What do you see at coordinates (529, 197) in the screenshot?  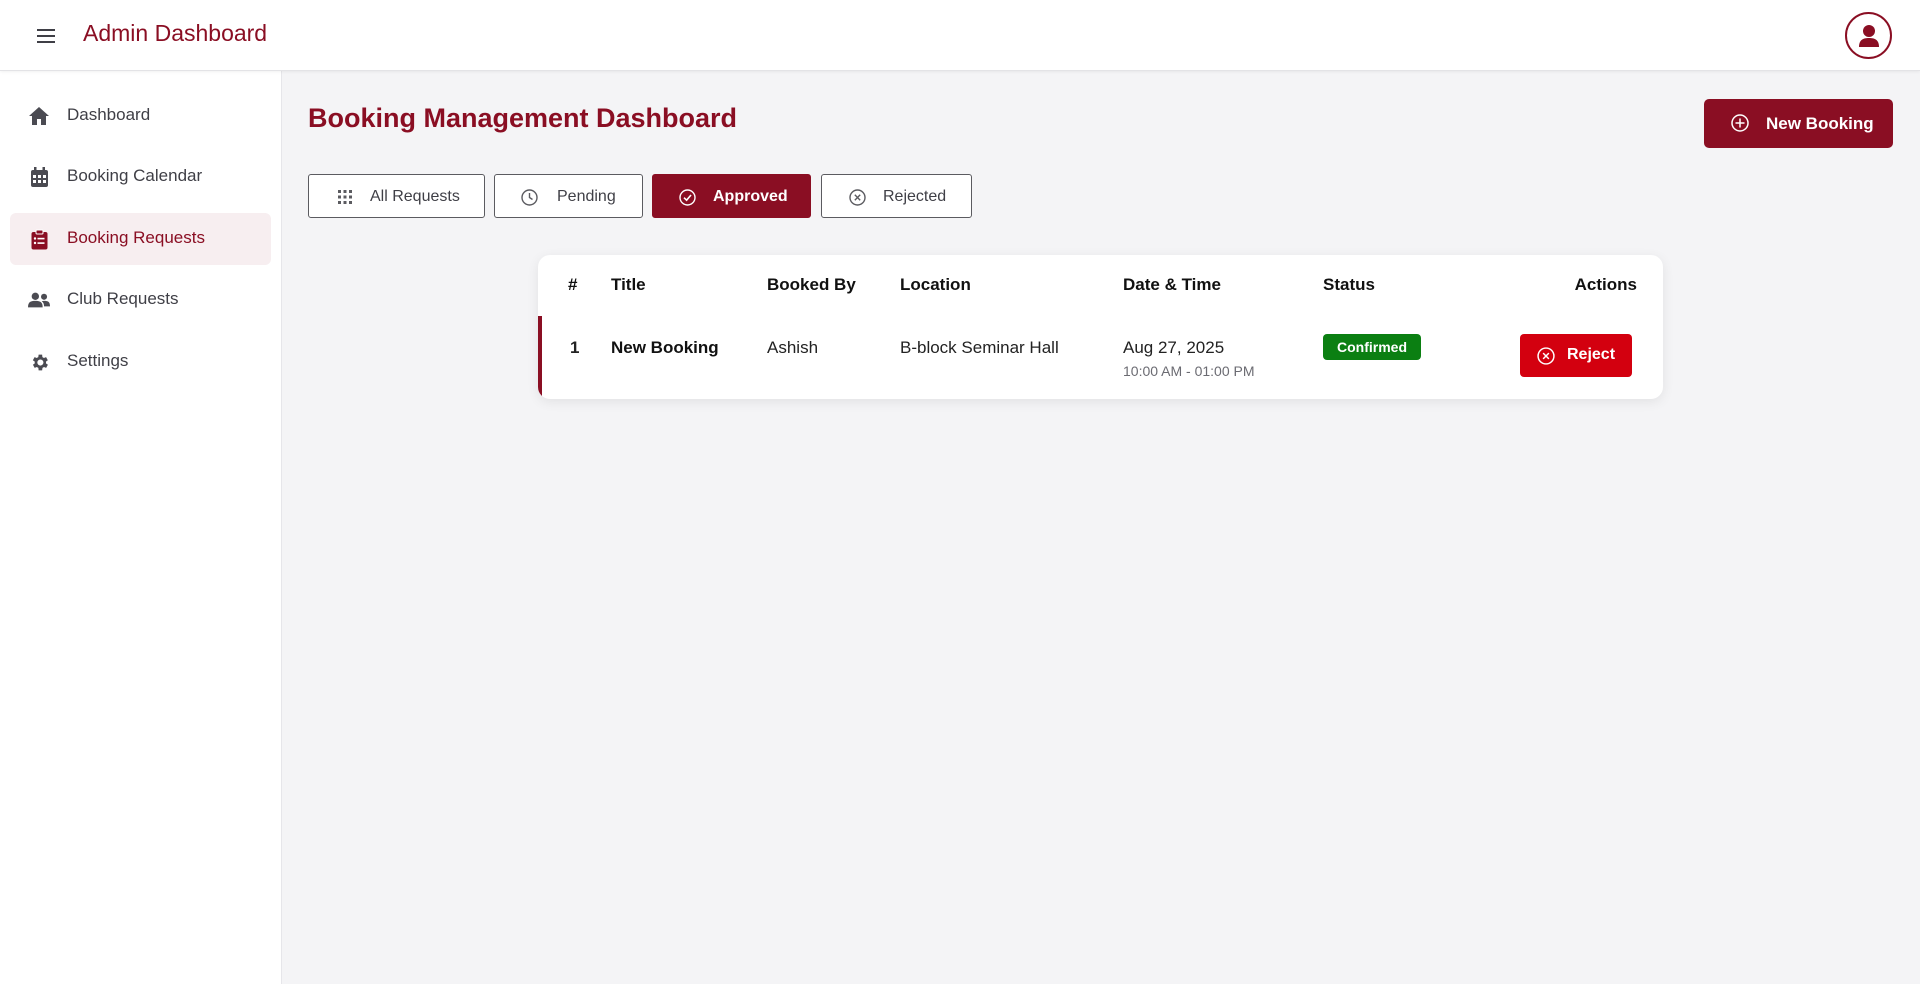 I see `clock-icon` at bounding box center [529, 197].